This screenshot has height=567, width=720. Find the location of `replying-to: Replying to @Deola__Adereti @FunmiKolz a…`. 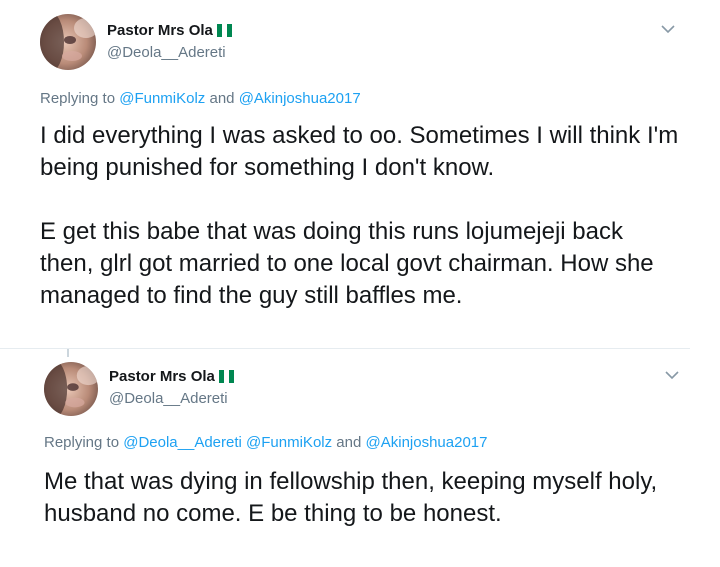

replying-to: Replying to @Deola__Adereti @FunmiKolz a… is located at coordinates (265, 442).